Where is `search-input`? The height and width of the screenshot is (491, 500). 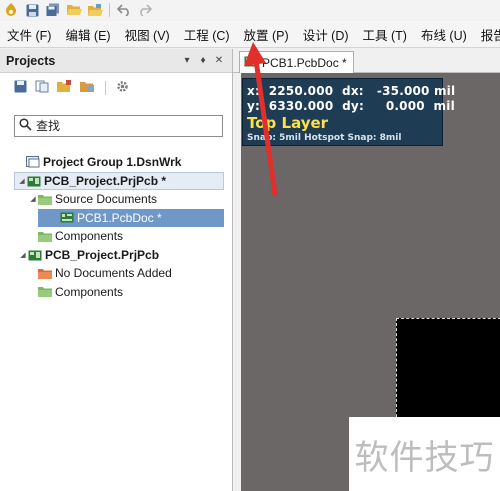 search-input is located at coordinates (121, 126).